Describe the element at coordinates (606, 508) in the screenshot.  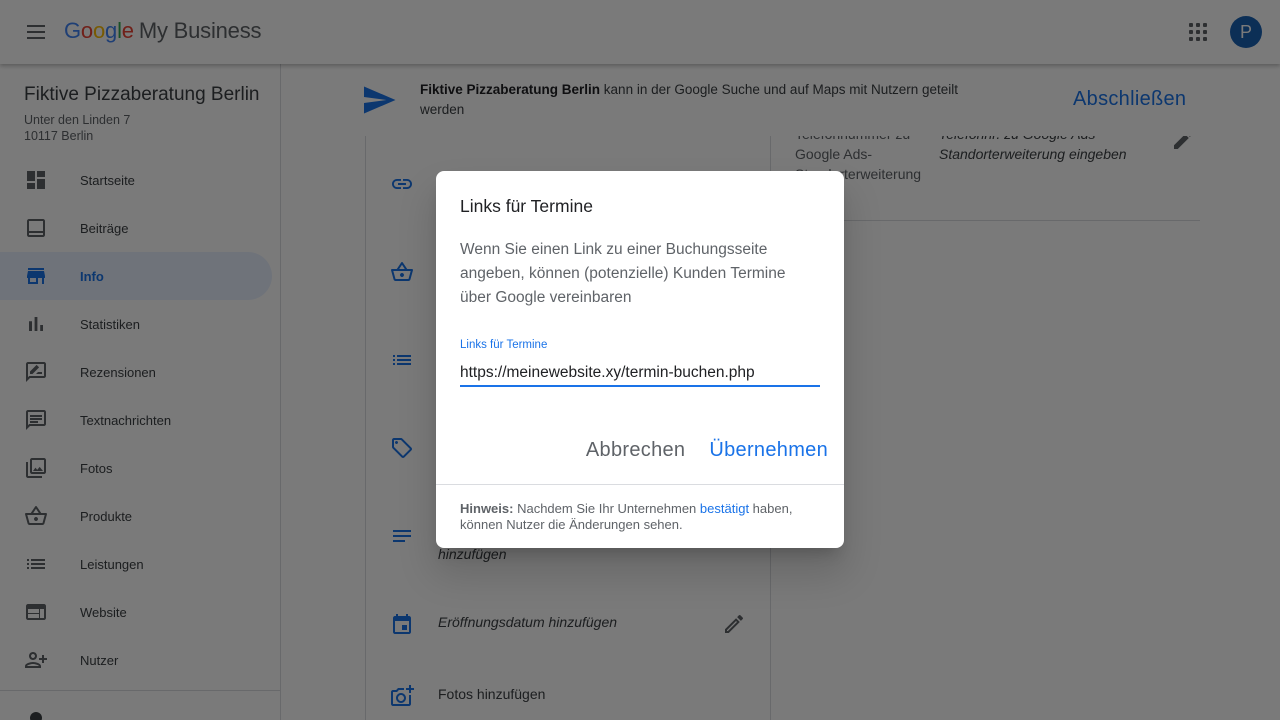
I see `note-text: Nachdem Sie Ihr Unternehmen` at that location.